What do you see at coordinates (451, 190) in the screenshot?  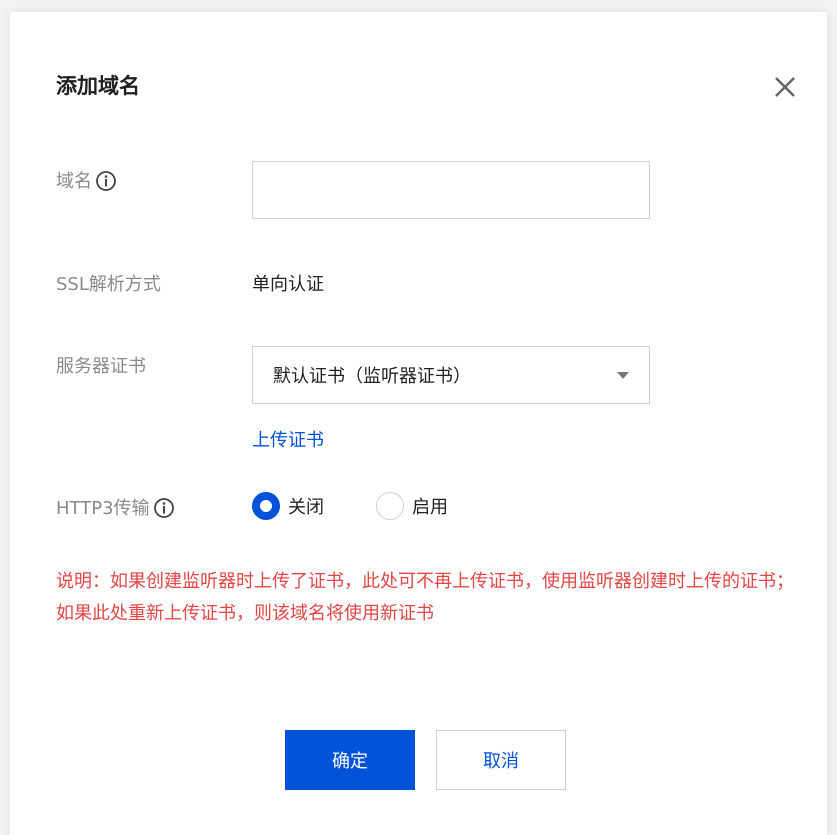 I see `domain-input` at bounding box center [451, 190].